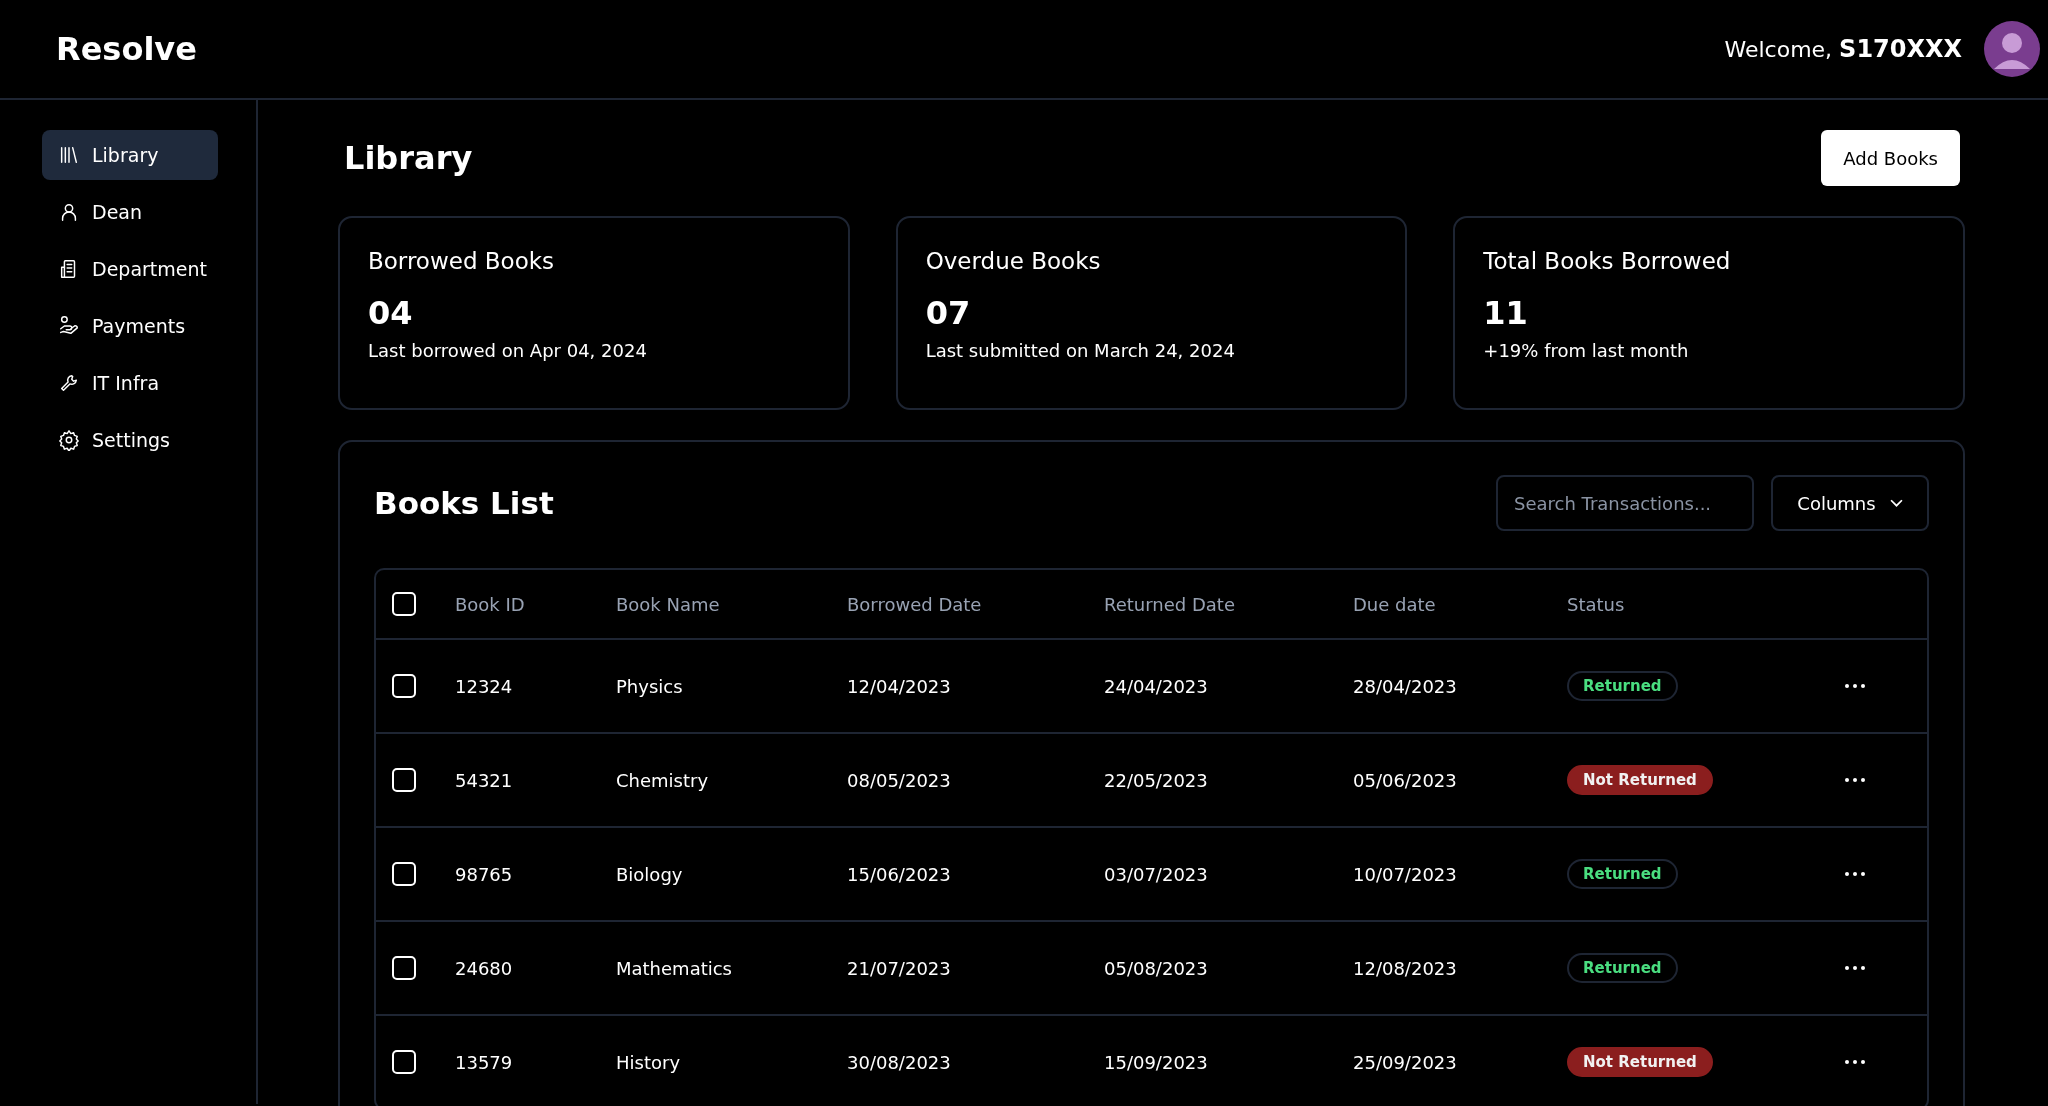 The width and height of the screenshot is (2048, 1106). What do you see at coordinates (899, 1062) in the screenshot?
I see `table-cell-text: 30/08/2023` at bounding box center [899, 1062].